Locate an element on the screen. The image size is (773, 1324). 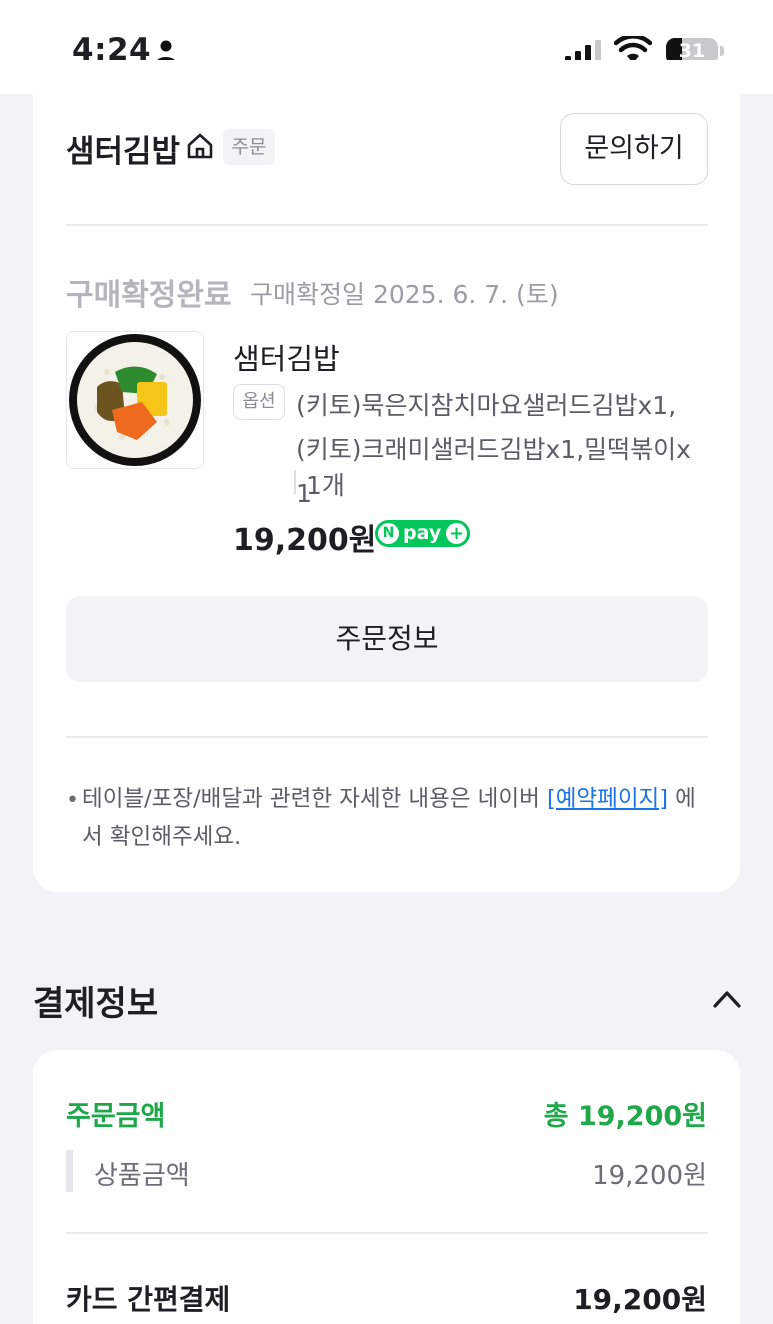
battery-percent: 31 is located at coordinates (692, 51).